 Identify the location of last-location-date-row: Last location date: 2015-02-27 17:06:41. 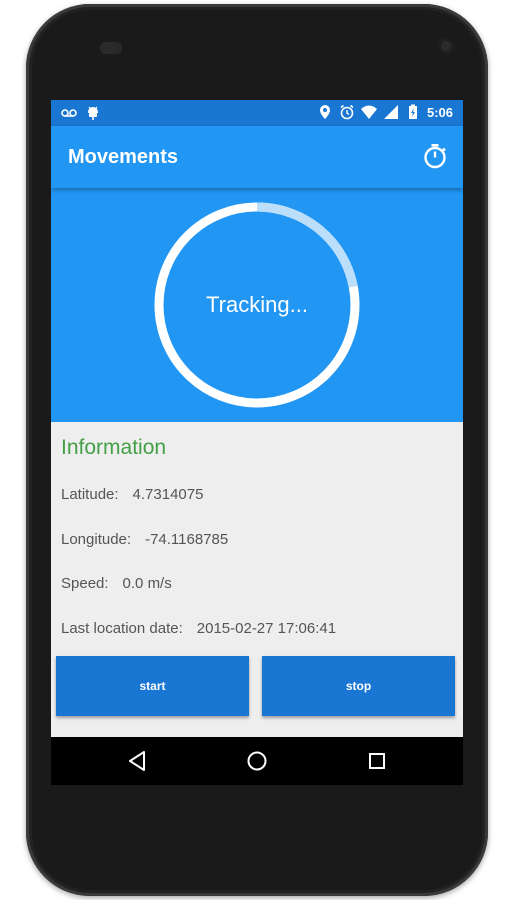
(198, 628).